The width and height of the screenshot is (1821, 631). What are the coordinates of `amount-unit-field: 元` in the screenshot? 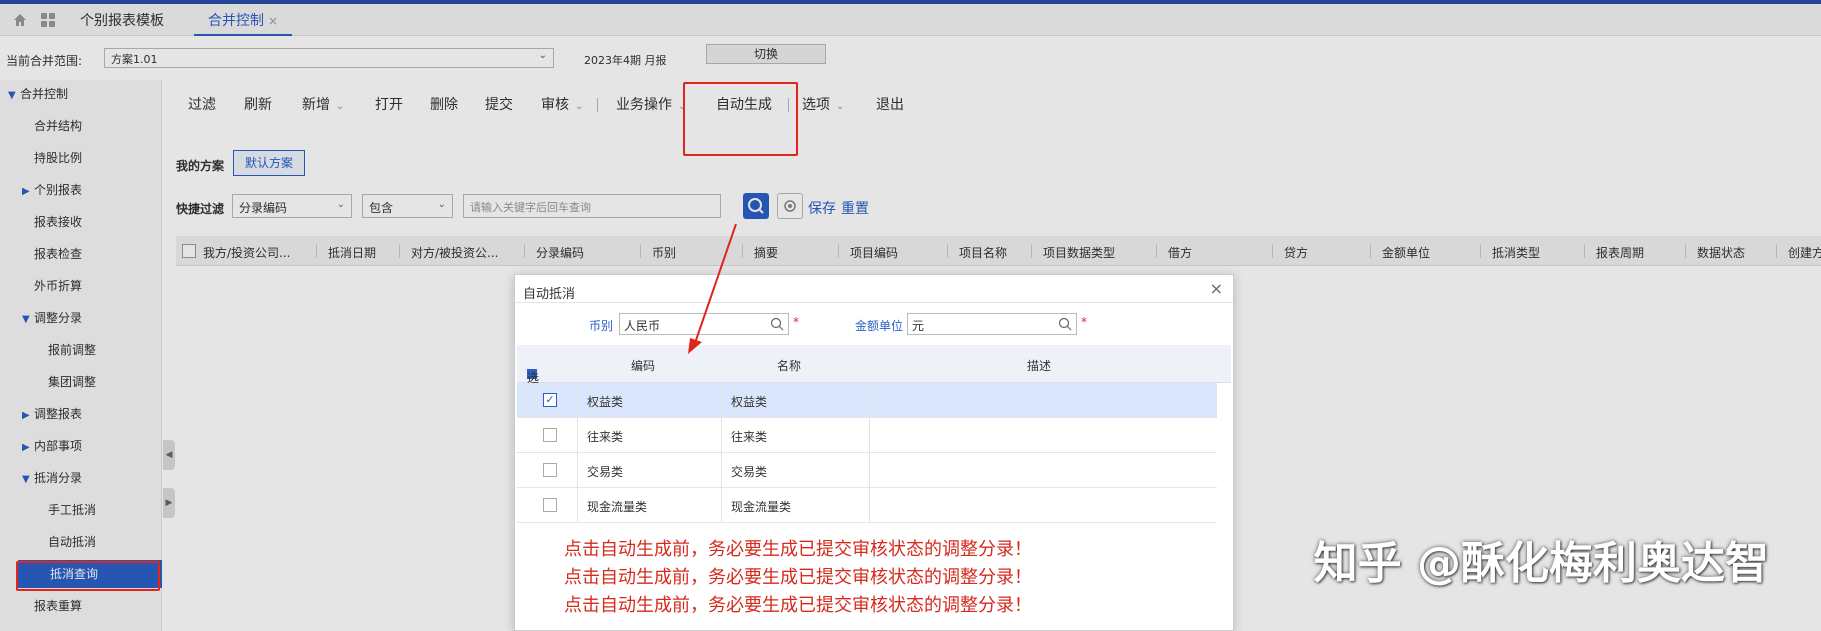 It's located at (992, 324).